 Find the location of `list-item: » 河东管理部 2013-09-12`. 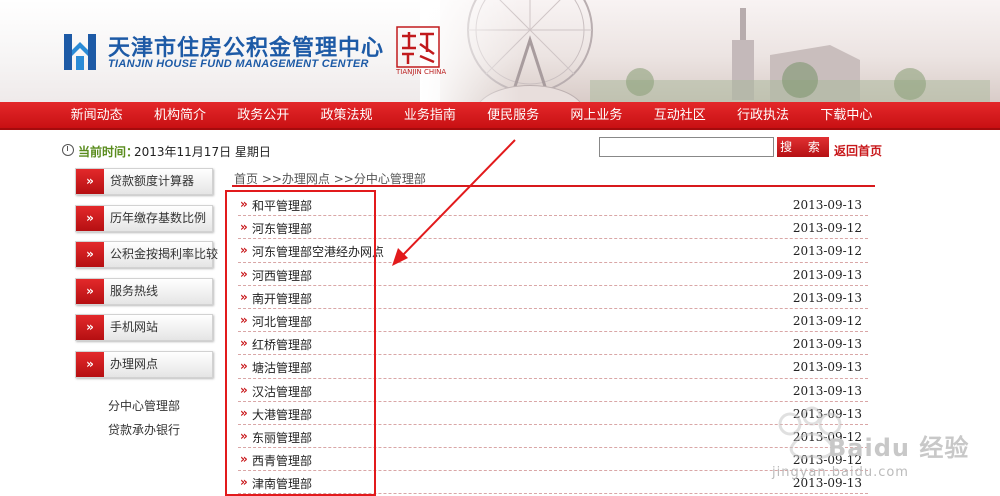

list-item: » 河东管理部 2013-09-12 is located at coordinates (553, 228).